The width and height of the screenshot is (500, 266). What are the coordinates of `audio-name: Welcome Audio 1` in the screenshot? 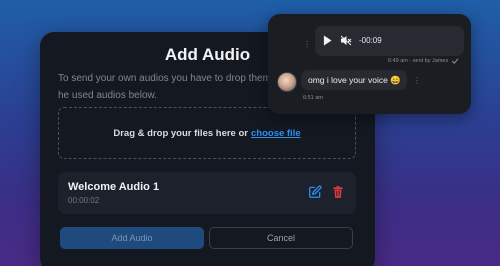 It's located at (114, 187).